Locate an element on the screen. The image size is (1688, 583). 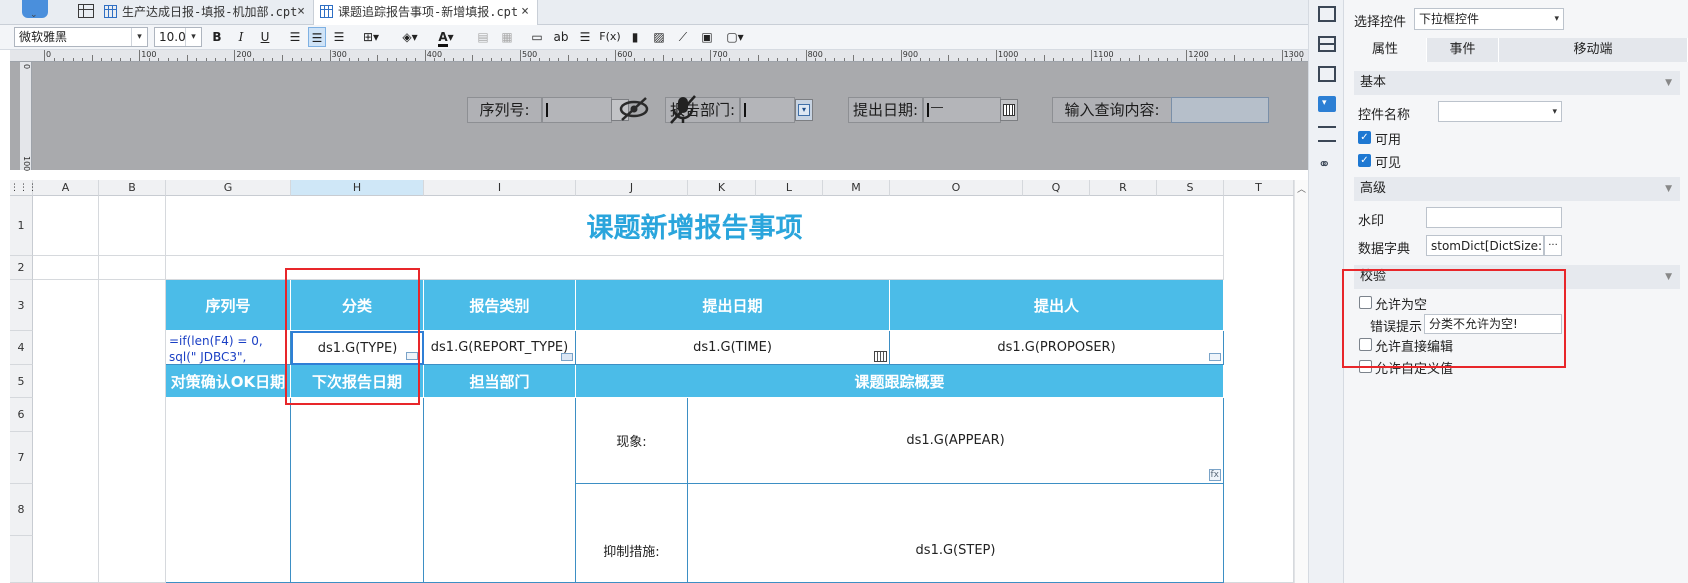
section-advanced: 高级 ▼ is located at coordinates (1517, 189).